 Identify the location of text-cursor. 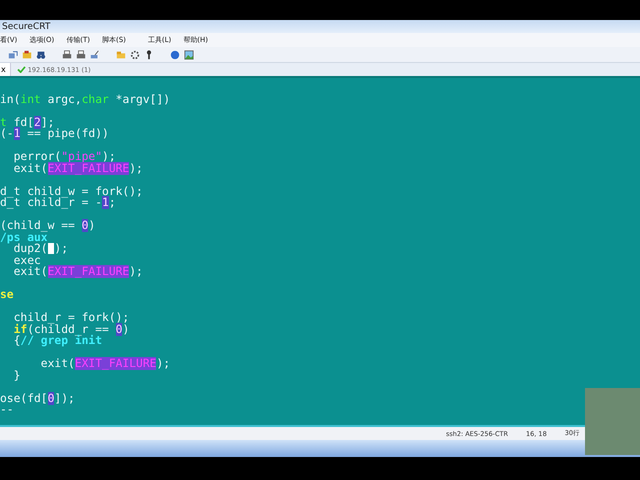
(51, 248).